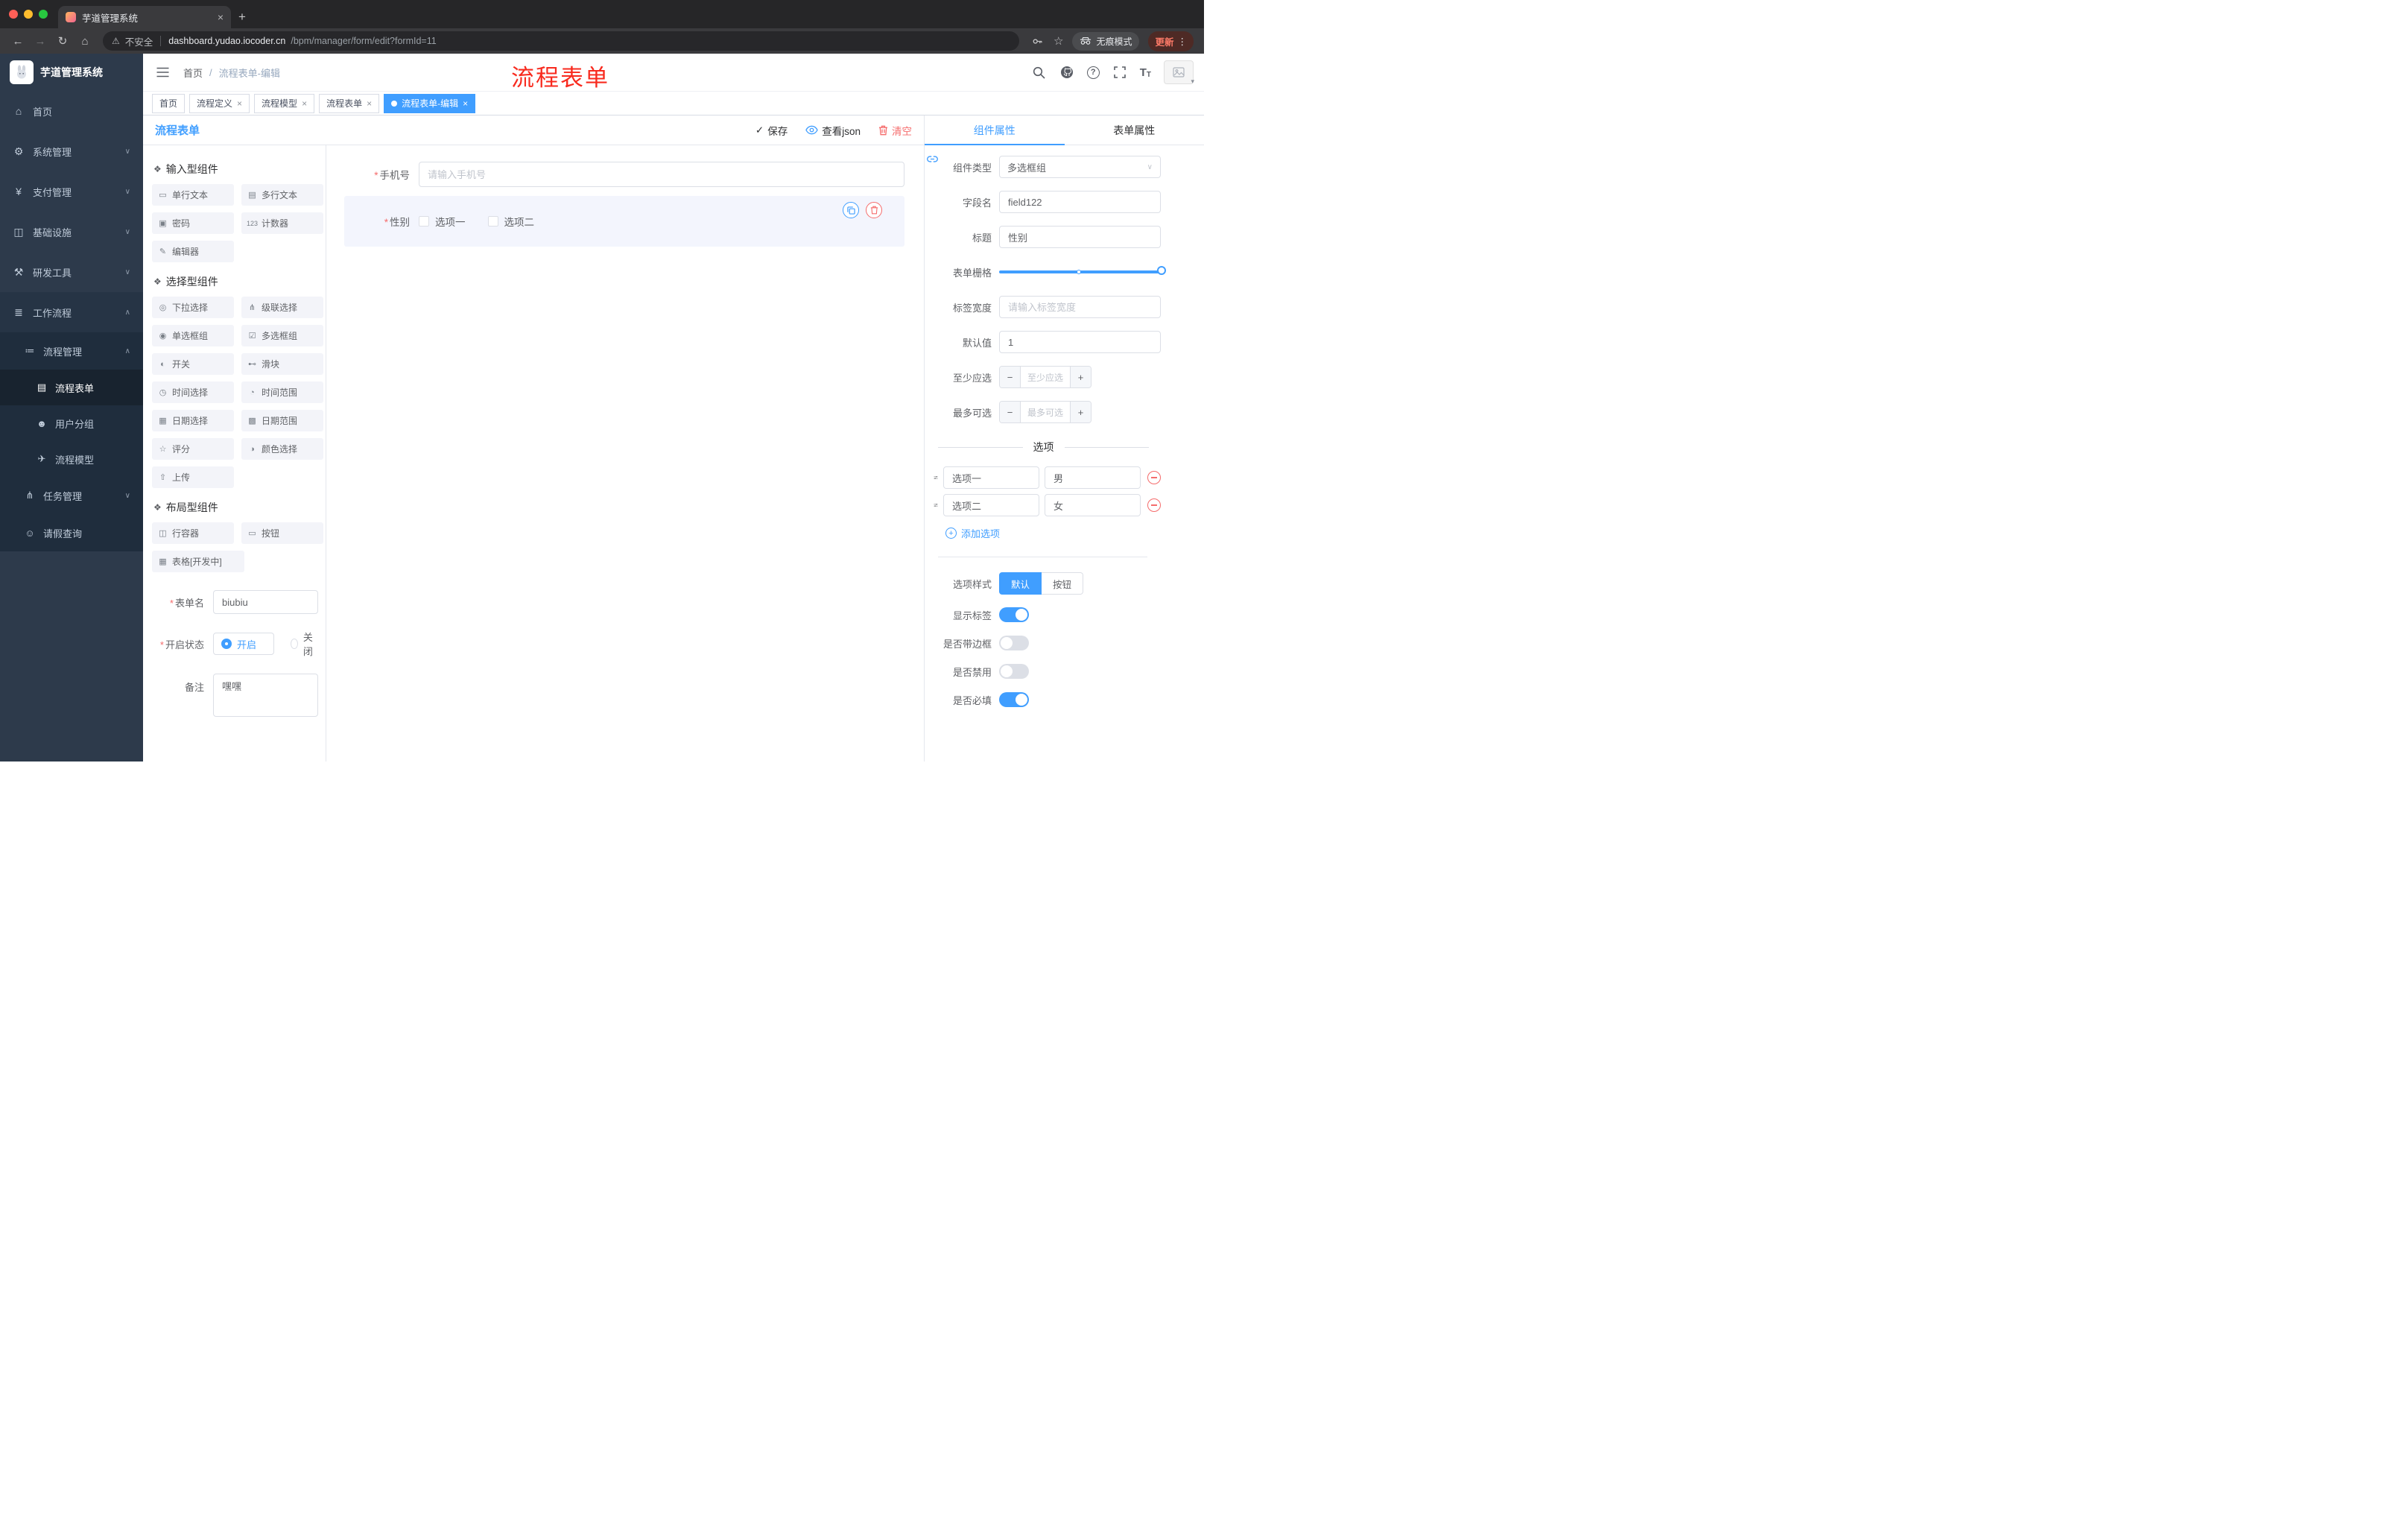  Describe the element at coordinates (40, 41) in the screenshot. I see `forward-button: →` at that location.